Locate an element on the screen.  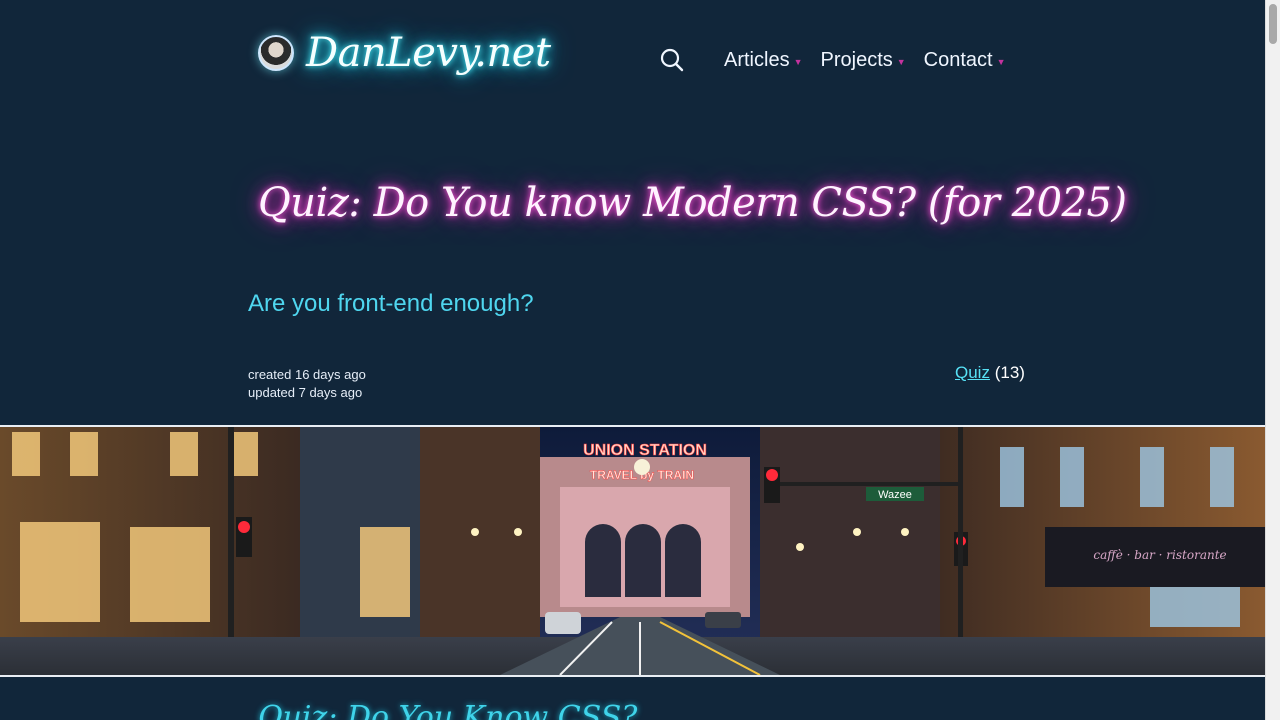
tag-link-quiz: Quiz is located at coordinates (972, 372).